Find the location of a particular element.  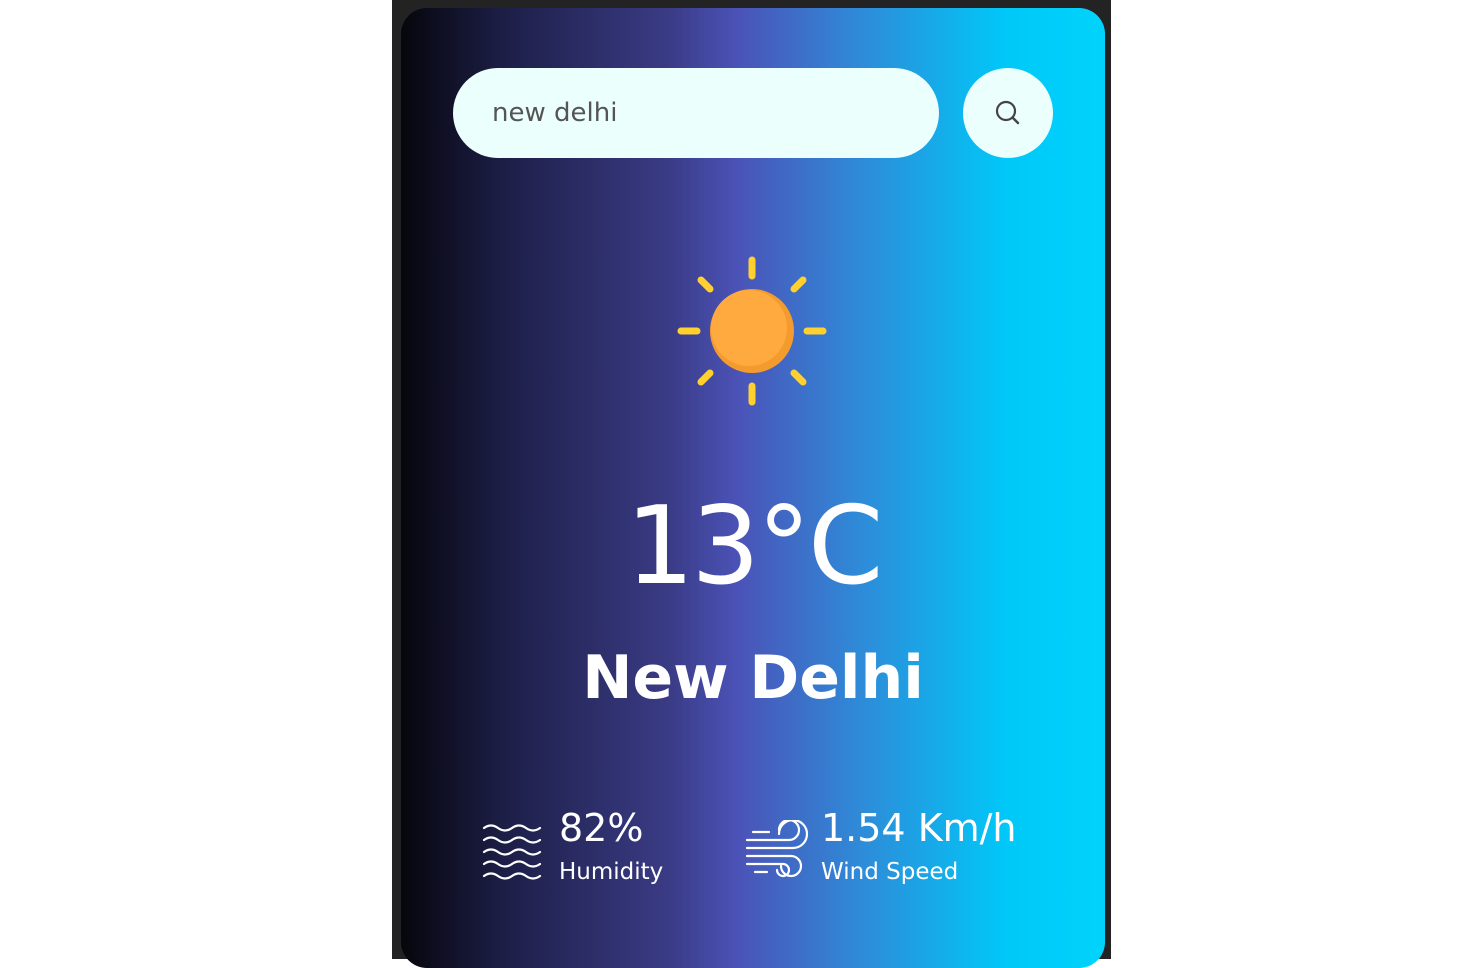

humidity-stat: 82% Humidity is located at coordinates (572, 846).